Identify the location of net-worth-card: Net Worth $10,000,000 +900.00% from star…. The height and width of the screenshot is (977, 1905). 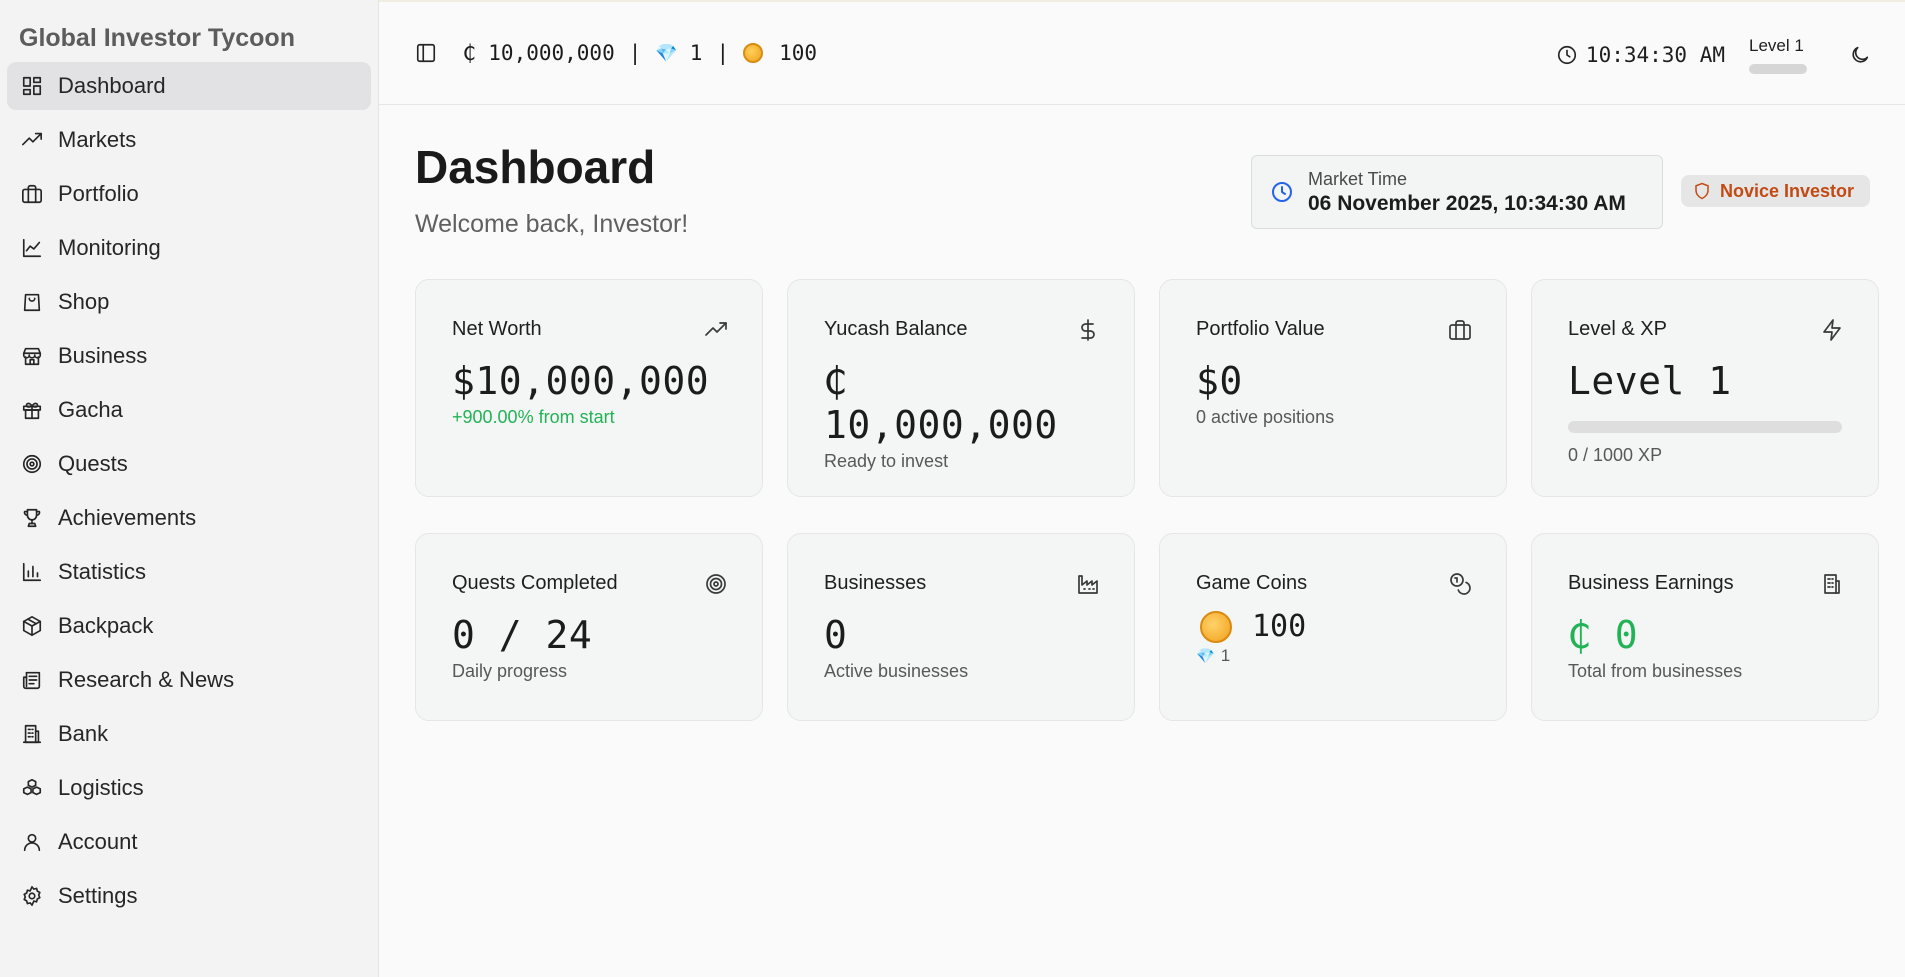
(589, 388).